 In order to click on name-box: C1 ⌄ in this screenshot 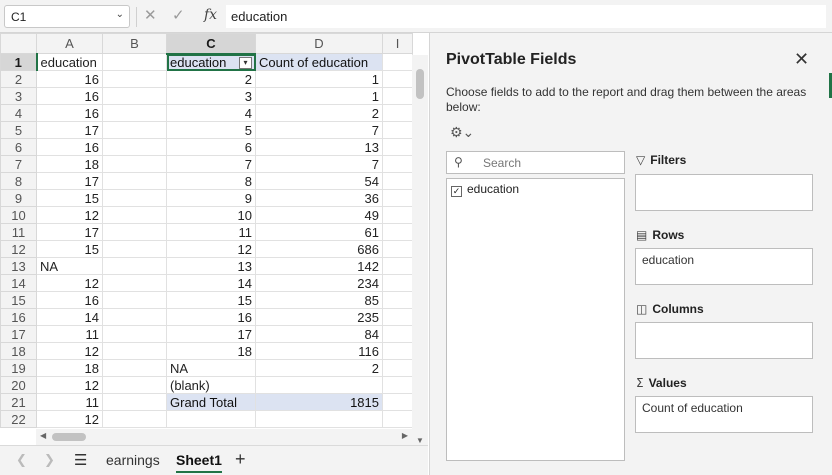, I will do `click(67, 16)`.